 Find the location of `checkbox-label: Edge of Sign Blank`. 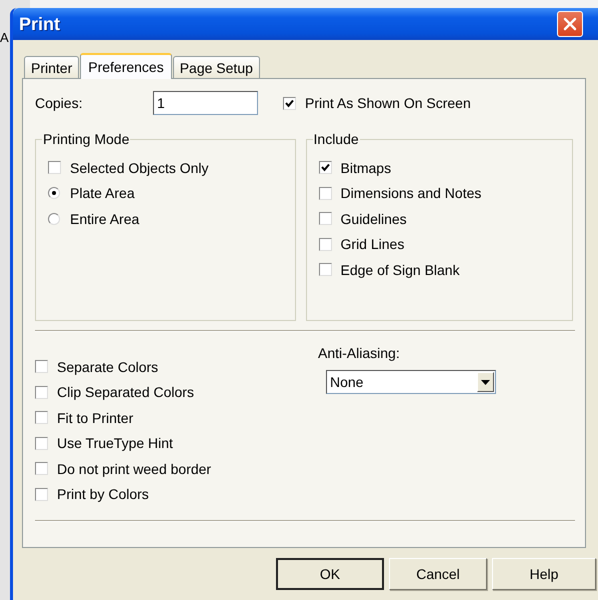

checkbox-label: Edge of Sign Blank is located at coordinates (400, 270).